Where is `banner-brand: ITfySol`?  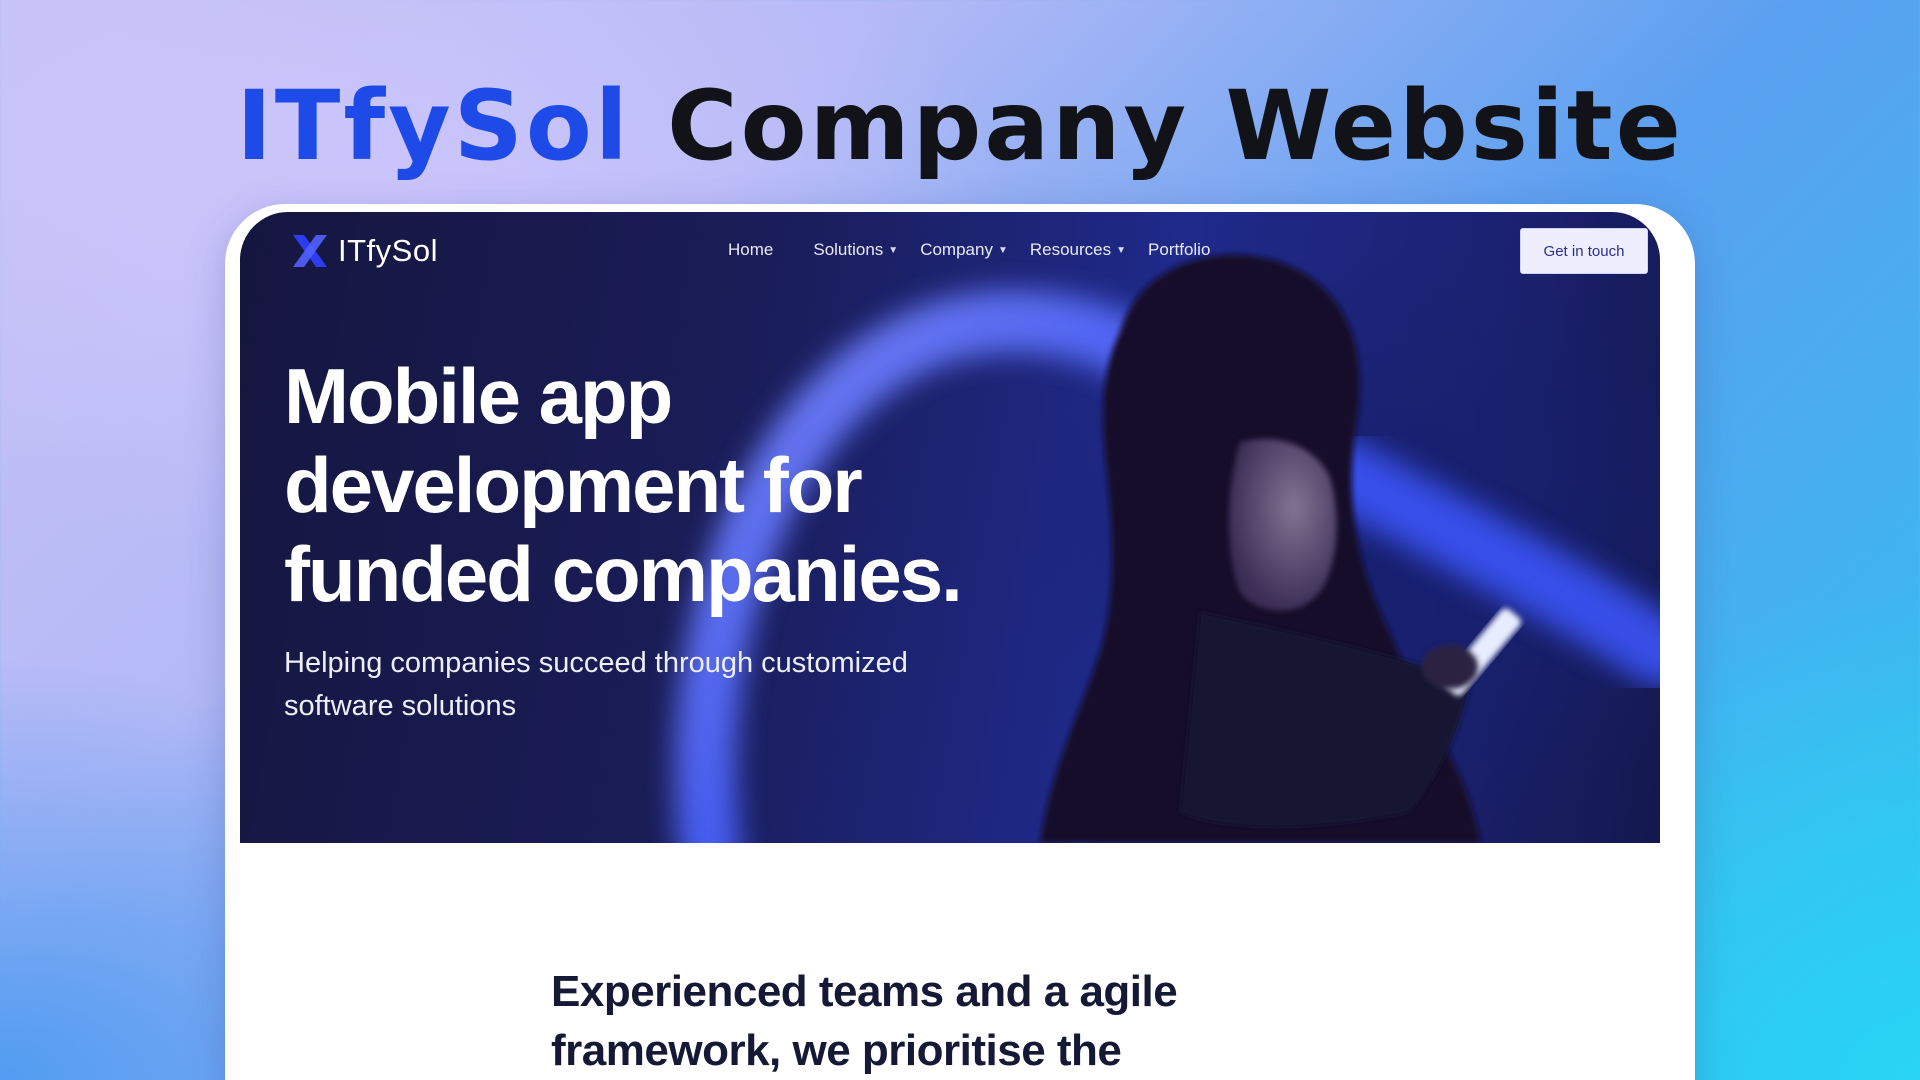 banner-brand: ITfySol is located at coordinates (433, 126).